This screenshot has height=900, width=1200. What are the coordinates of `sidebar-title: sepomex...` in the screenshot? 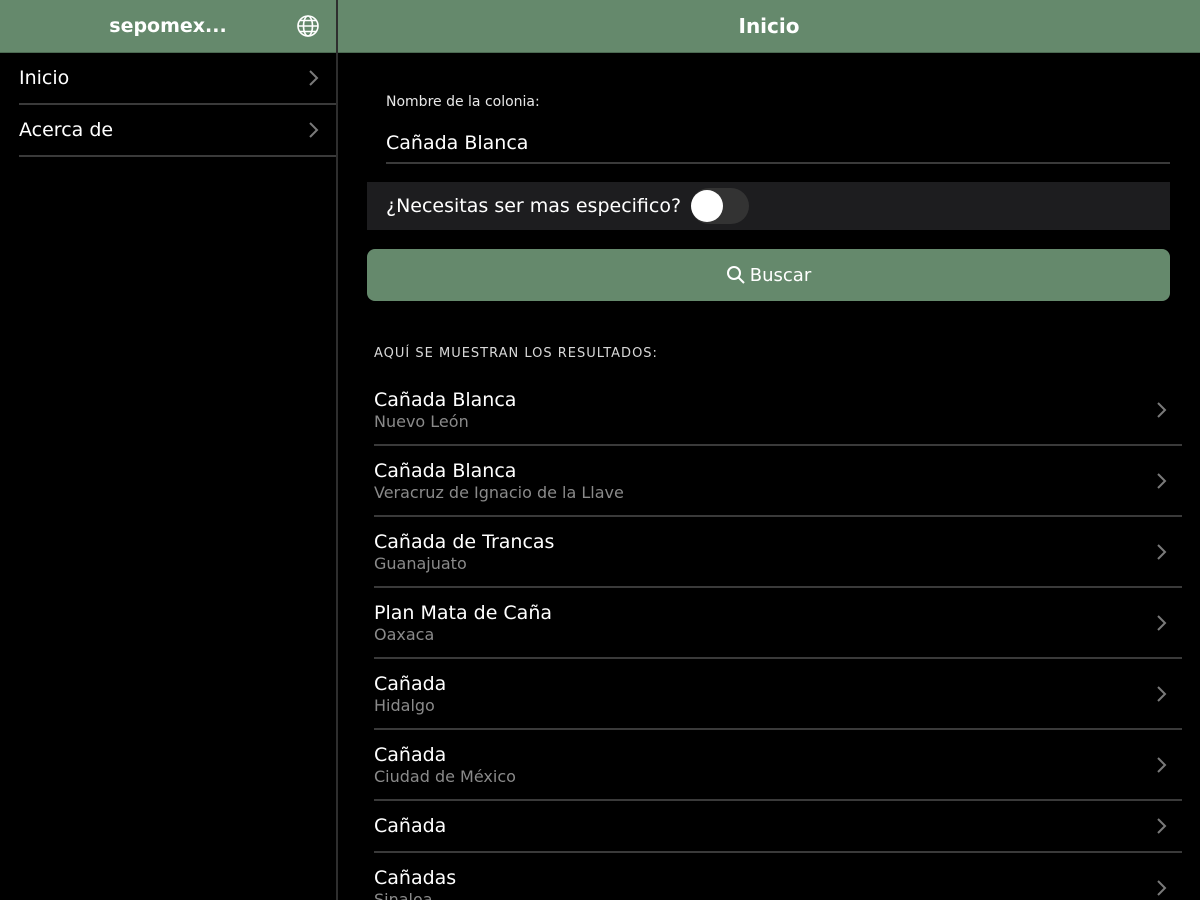 It's located at (168, 26).